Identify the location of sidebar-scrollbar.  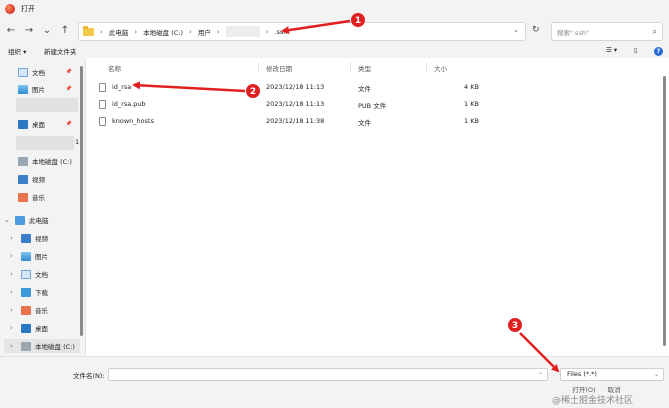
(81, 201).